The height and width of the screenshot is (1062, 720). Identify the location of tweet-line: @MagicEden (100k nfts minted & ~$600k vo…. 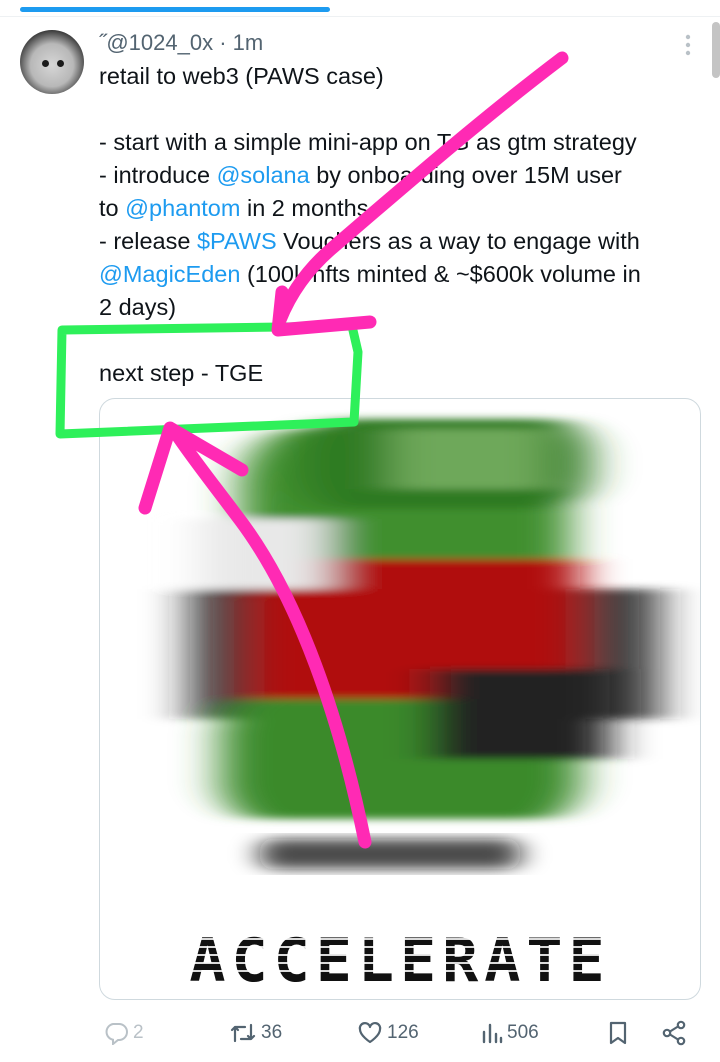
(404, 274).